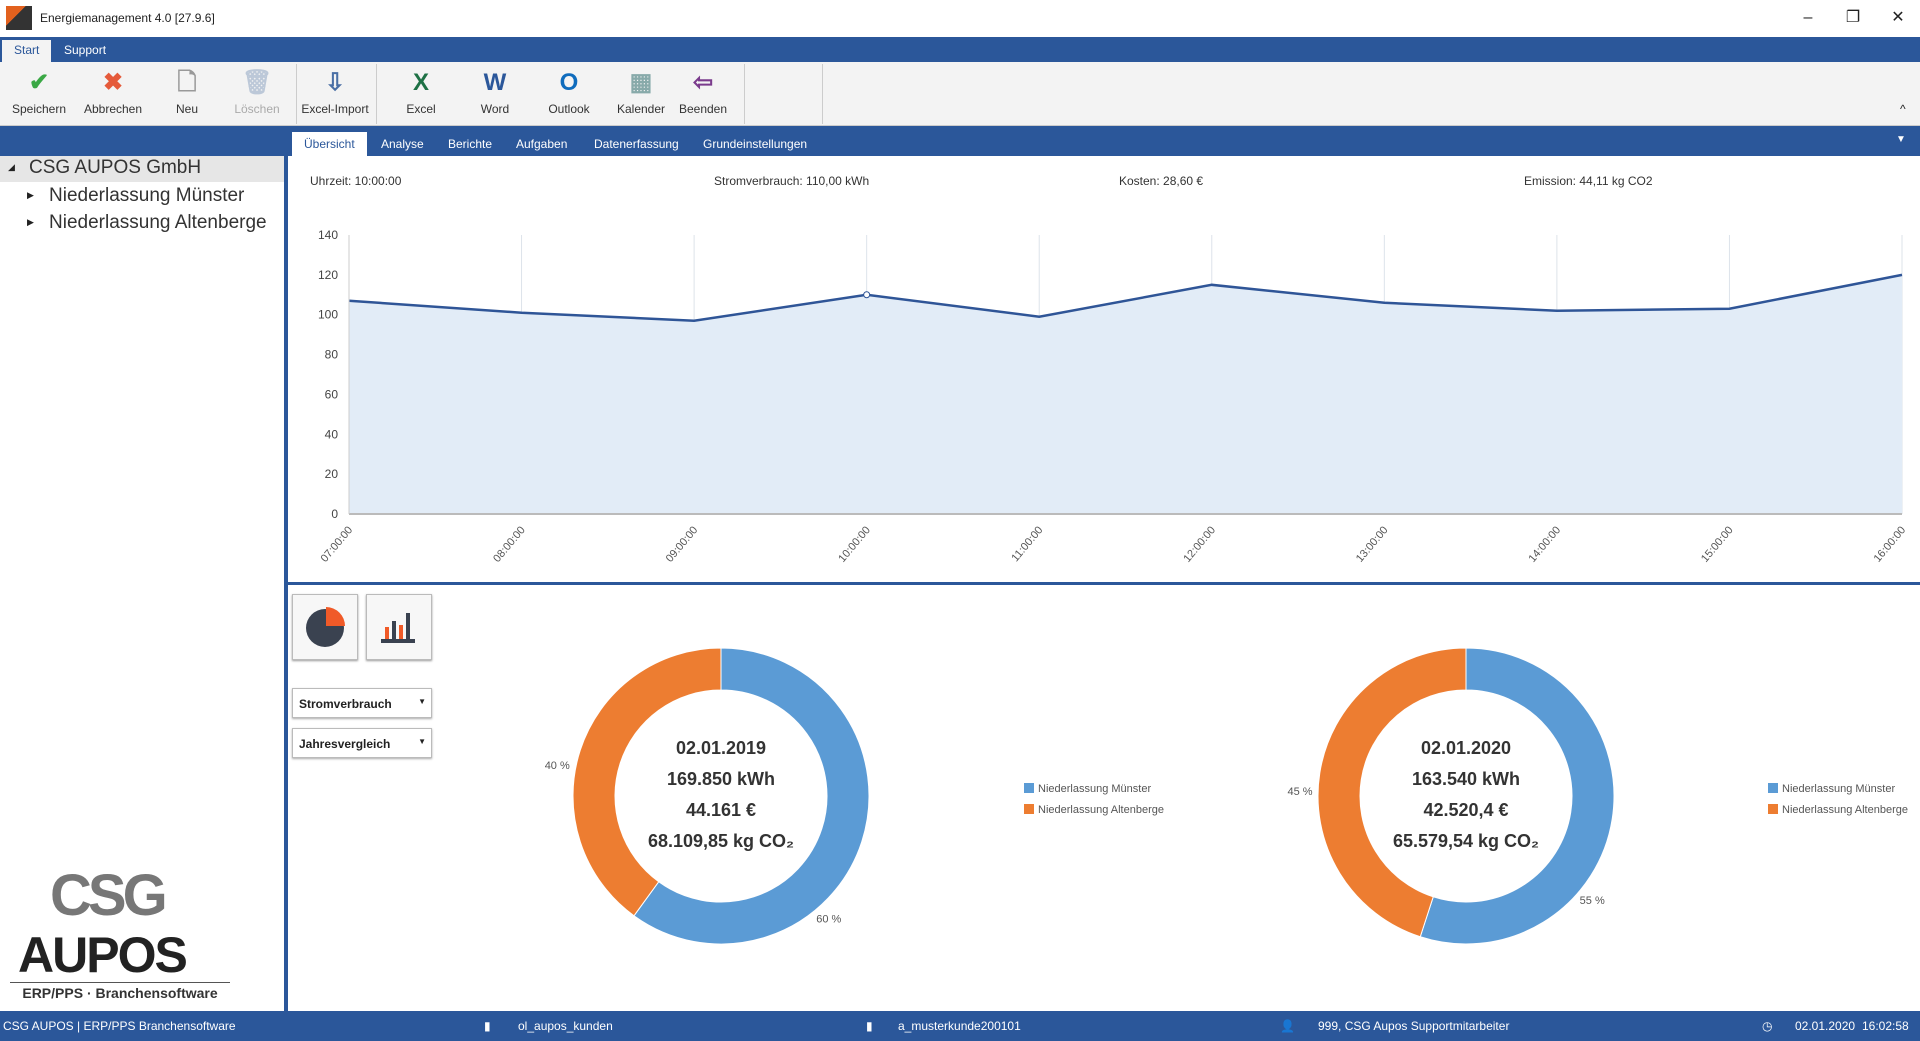 This screenshot has height=1041, width=1920. Describe the element at coordinates (682, 544) in the screenshot. I see `x-tick-label: 09:00:00` at that location.